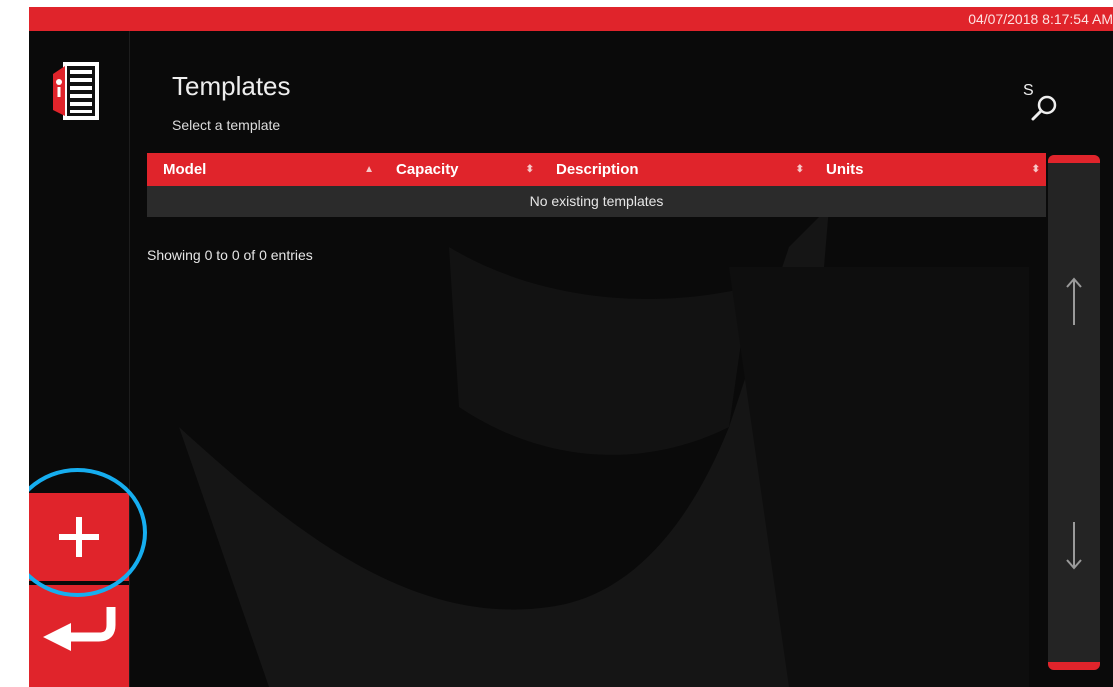 The height and width of the screenshot is (687, 1113). I want to click on search-icon, so click(1044, 108).